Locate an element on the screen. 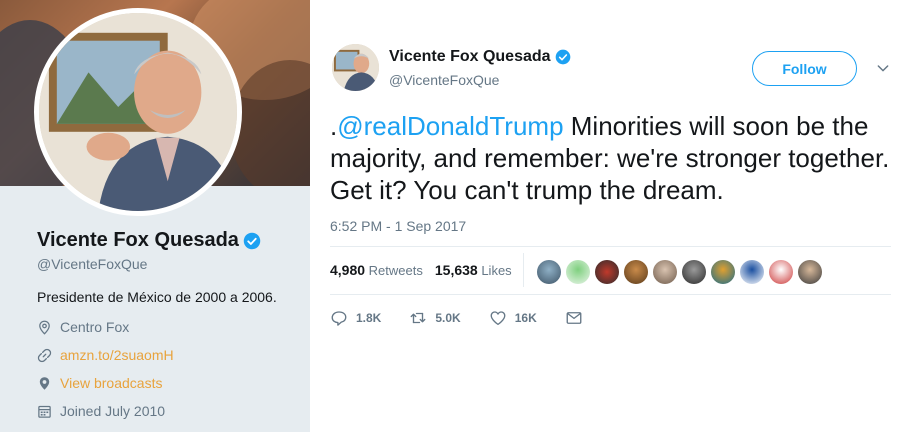  direct-message-button is located at coordinates (574, 318).